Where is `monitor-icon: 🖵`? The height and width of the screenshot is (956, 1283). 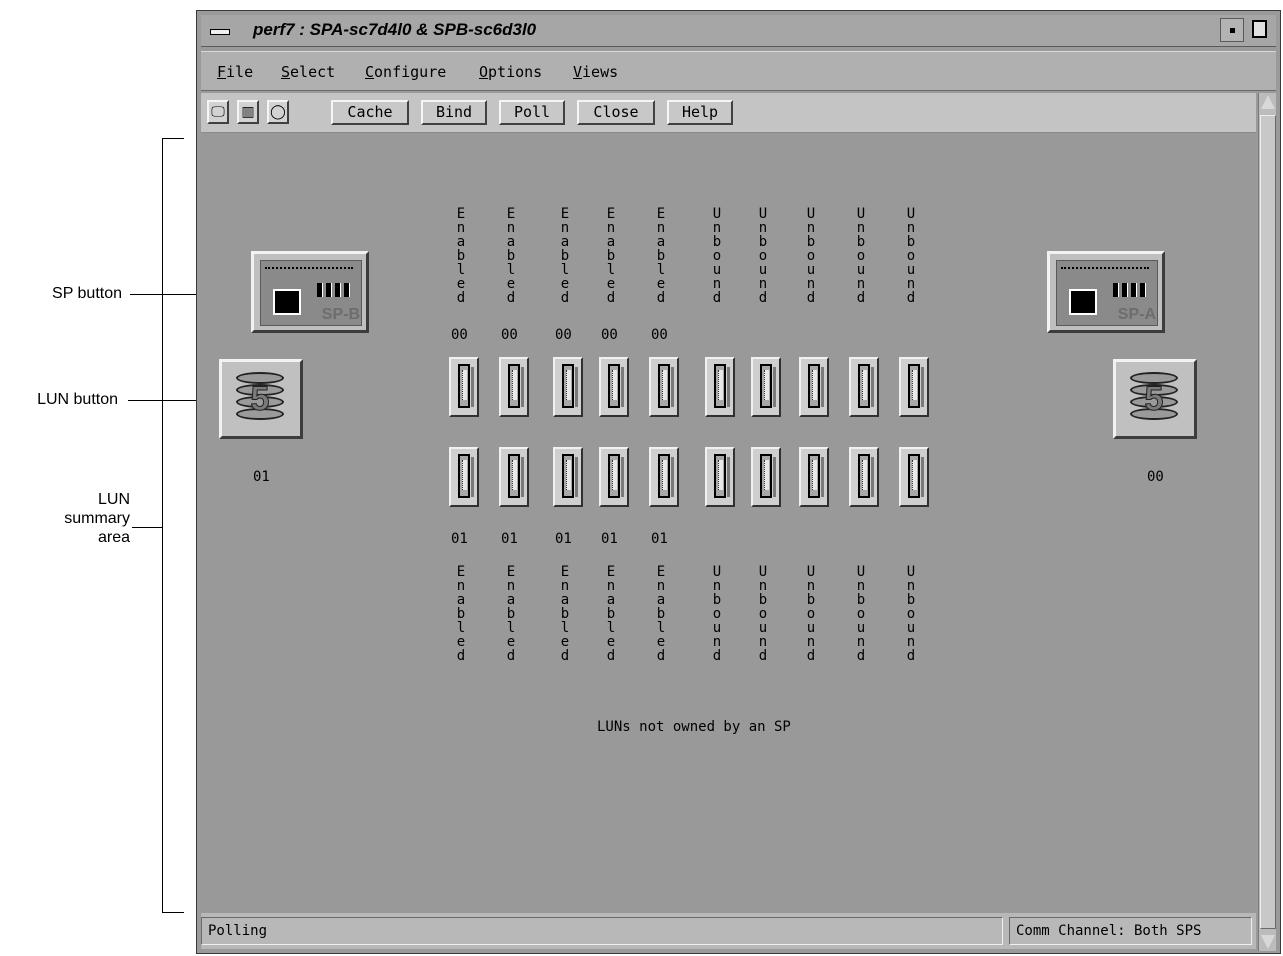
monitor-icon: 🖵 is located at coordinates (218, 112).